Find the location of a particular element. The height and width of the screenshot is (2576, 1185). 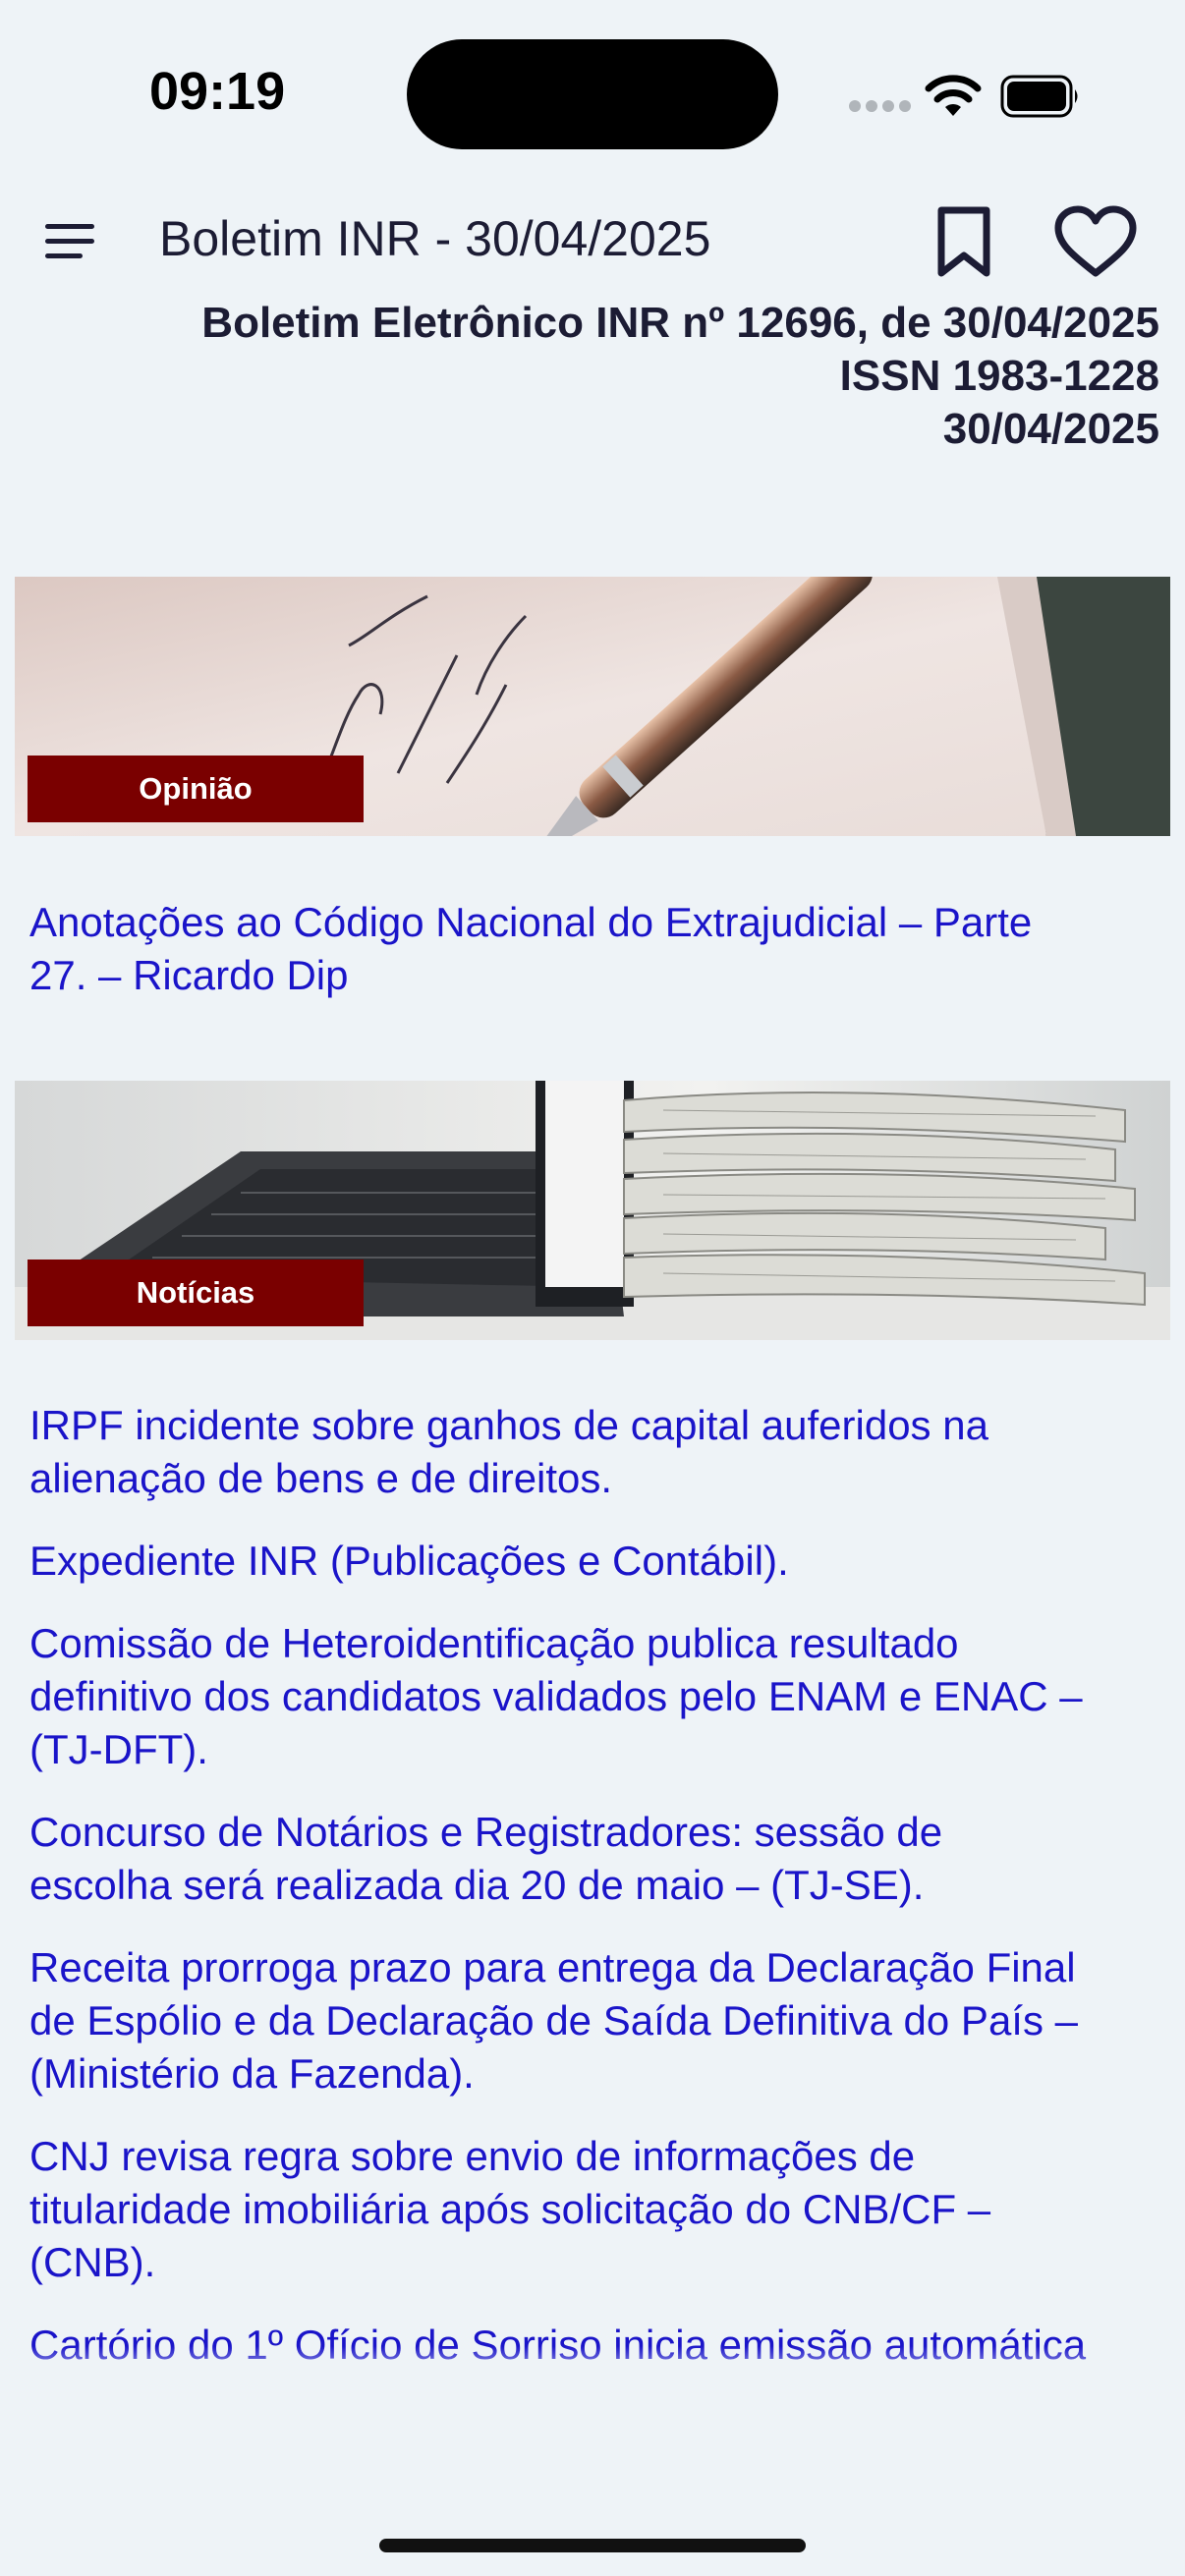

news-tag: Notícias is located at coordinates (196, 1293).